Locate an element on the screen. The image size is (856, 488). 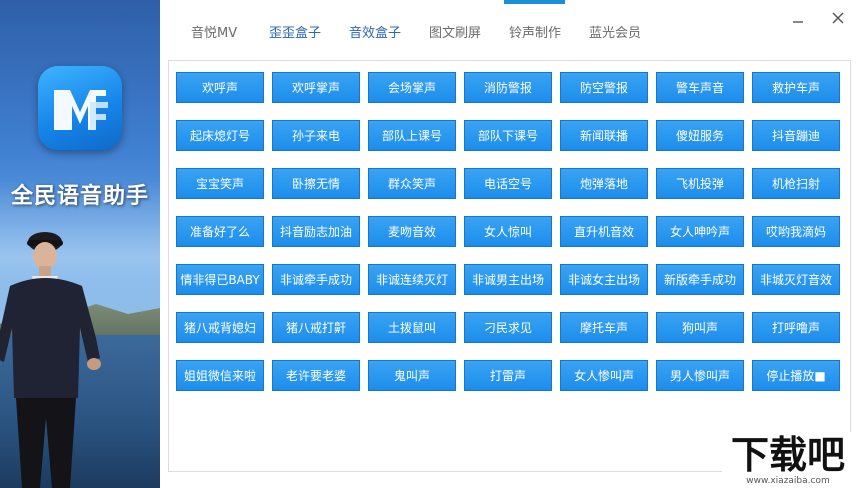
person-photo is located at coordinates (50, 360).